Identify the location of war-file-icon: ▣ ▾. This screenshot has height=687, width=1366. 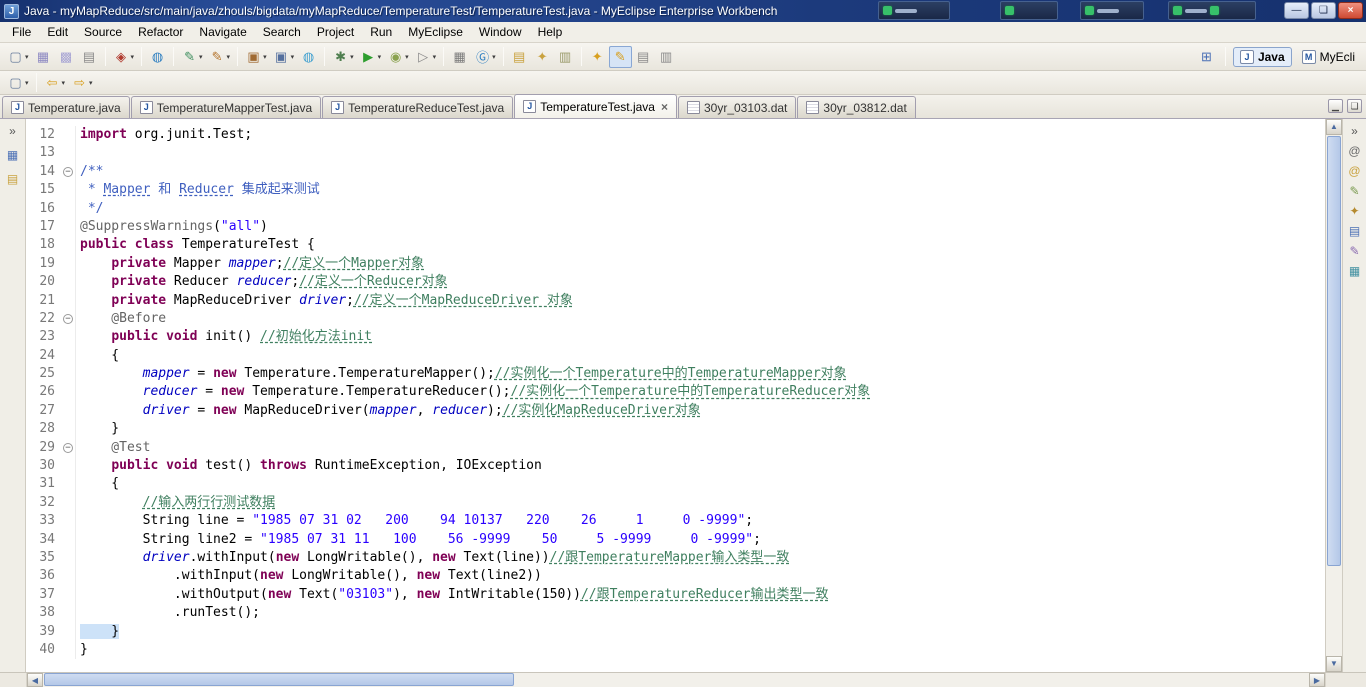
(284, 57).